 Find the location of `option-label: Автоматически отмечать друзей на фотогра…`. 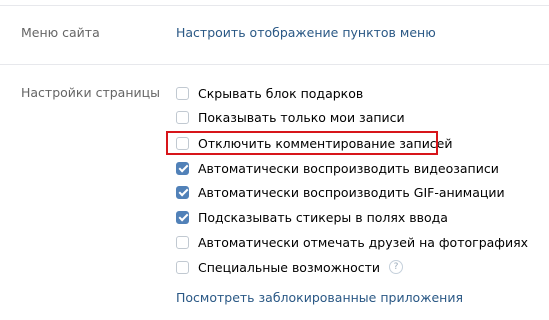

option-label: Автоматически отмечать друзей на фотогра… is located at coordinates (363, 242).